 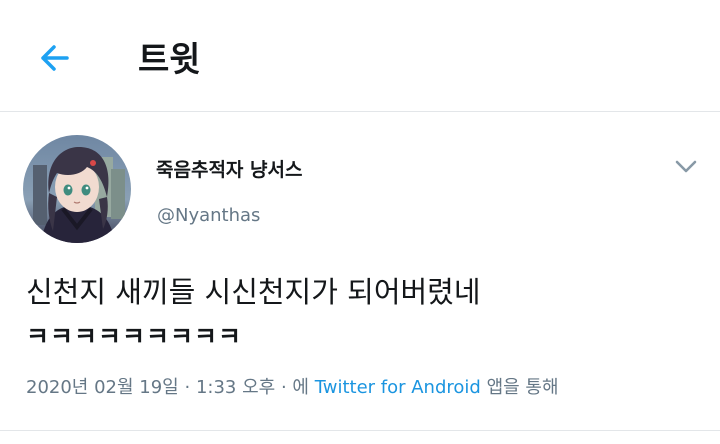 What do you see at coordinates (169, 60) in the screenshot?
I see `page-title: 트윗` at bounding box center [169, 60].